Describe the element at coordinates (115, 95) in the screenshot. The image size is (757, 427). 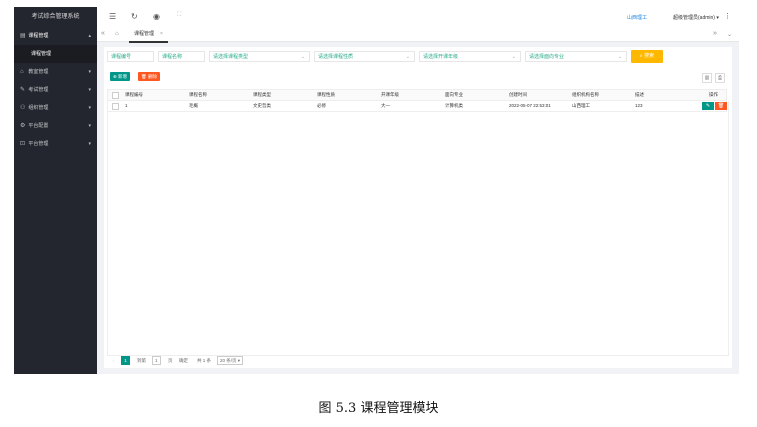
I see `select-all-checkbox` at that location.